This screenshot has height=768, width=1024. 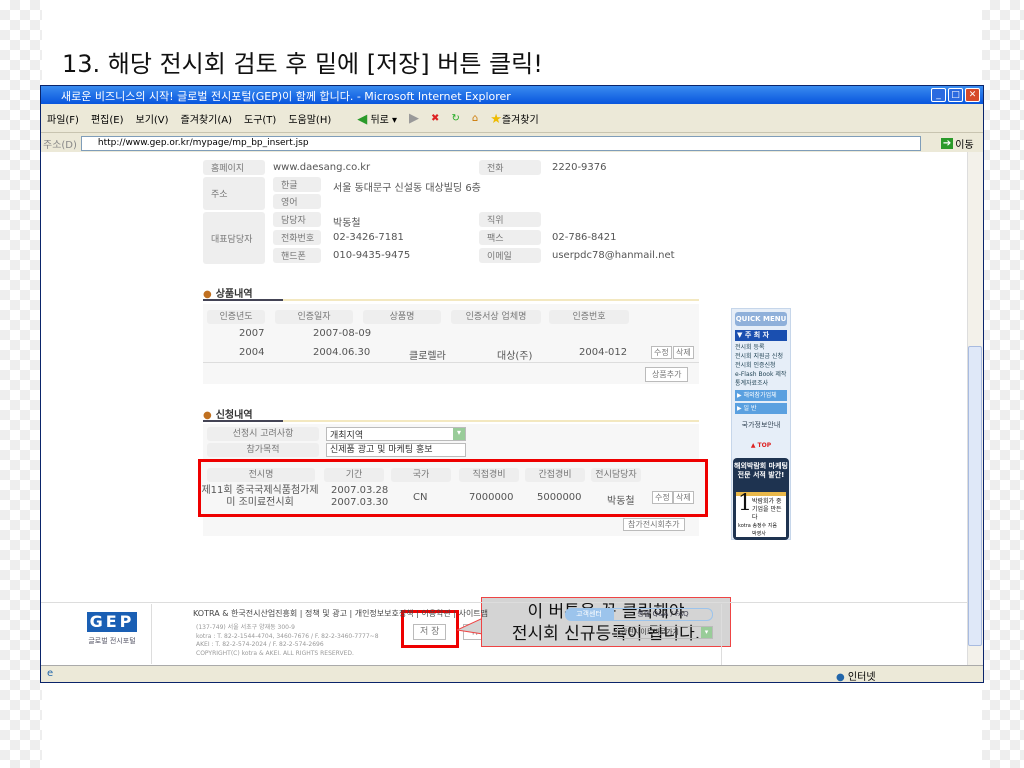 What do you see at coordinates (745, 503) in the screenshot?
I see `book-number: 1` at bounding box center [745, 503].